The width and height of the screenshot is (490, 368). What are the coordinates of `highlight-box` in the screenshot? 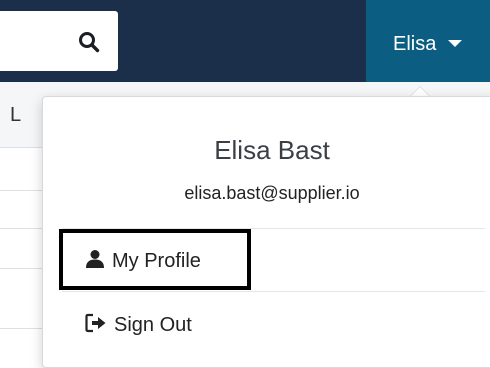 It's located at (155, 259).